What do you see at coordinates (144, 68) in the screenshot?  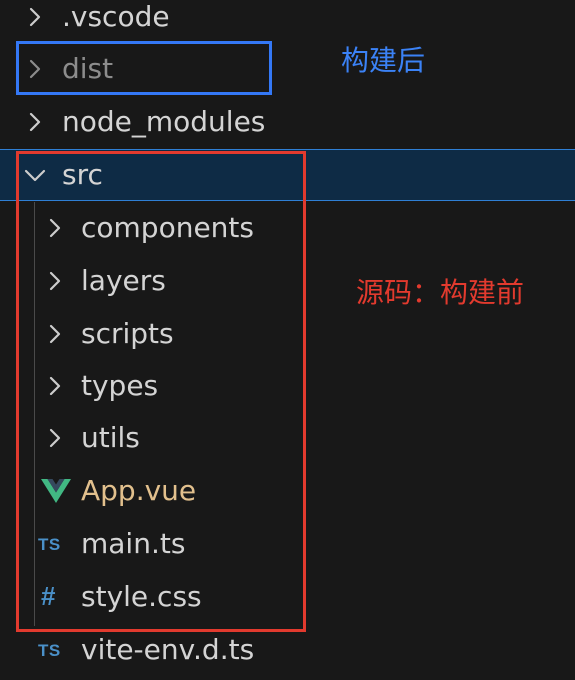 I see `dist-highlight-box` at bounding box center [144, 68].